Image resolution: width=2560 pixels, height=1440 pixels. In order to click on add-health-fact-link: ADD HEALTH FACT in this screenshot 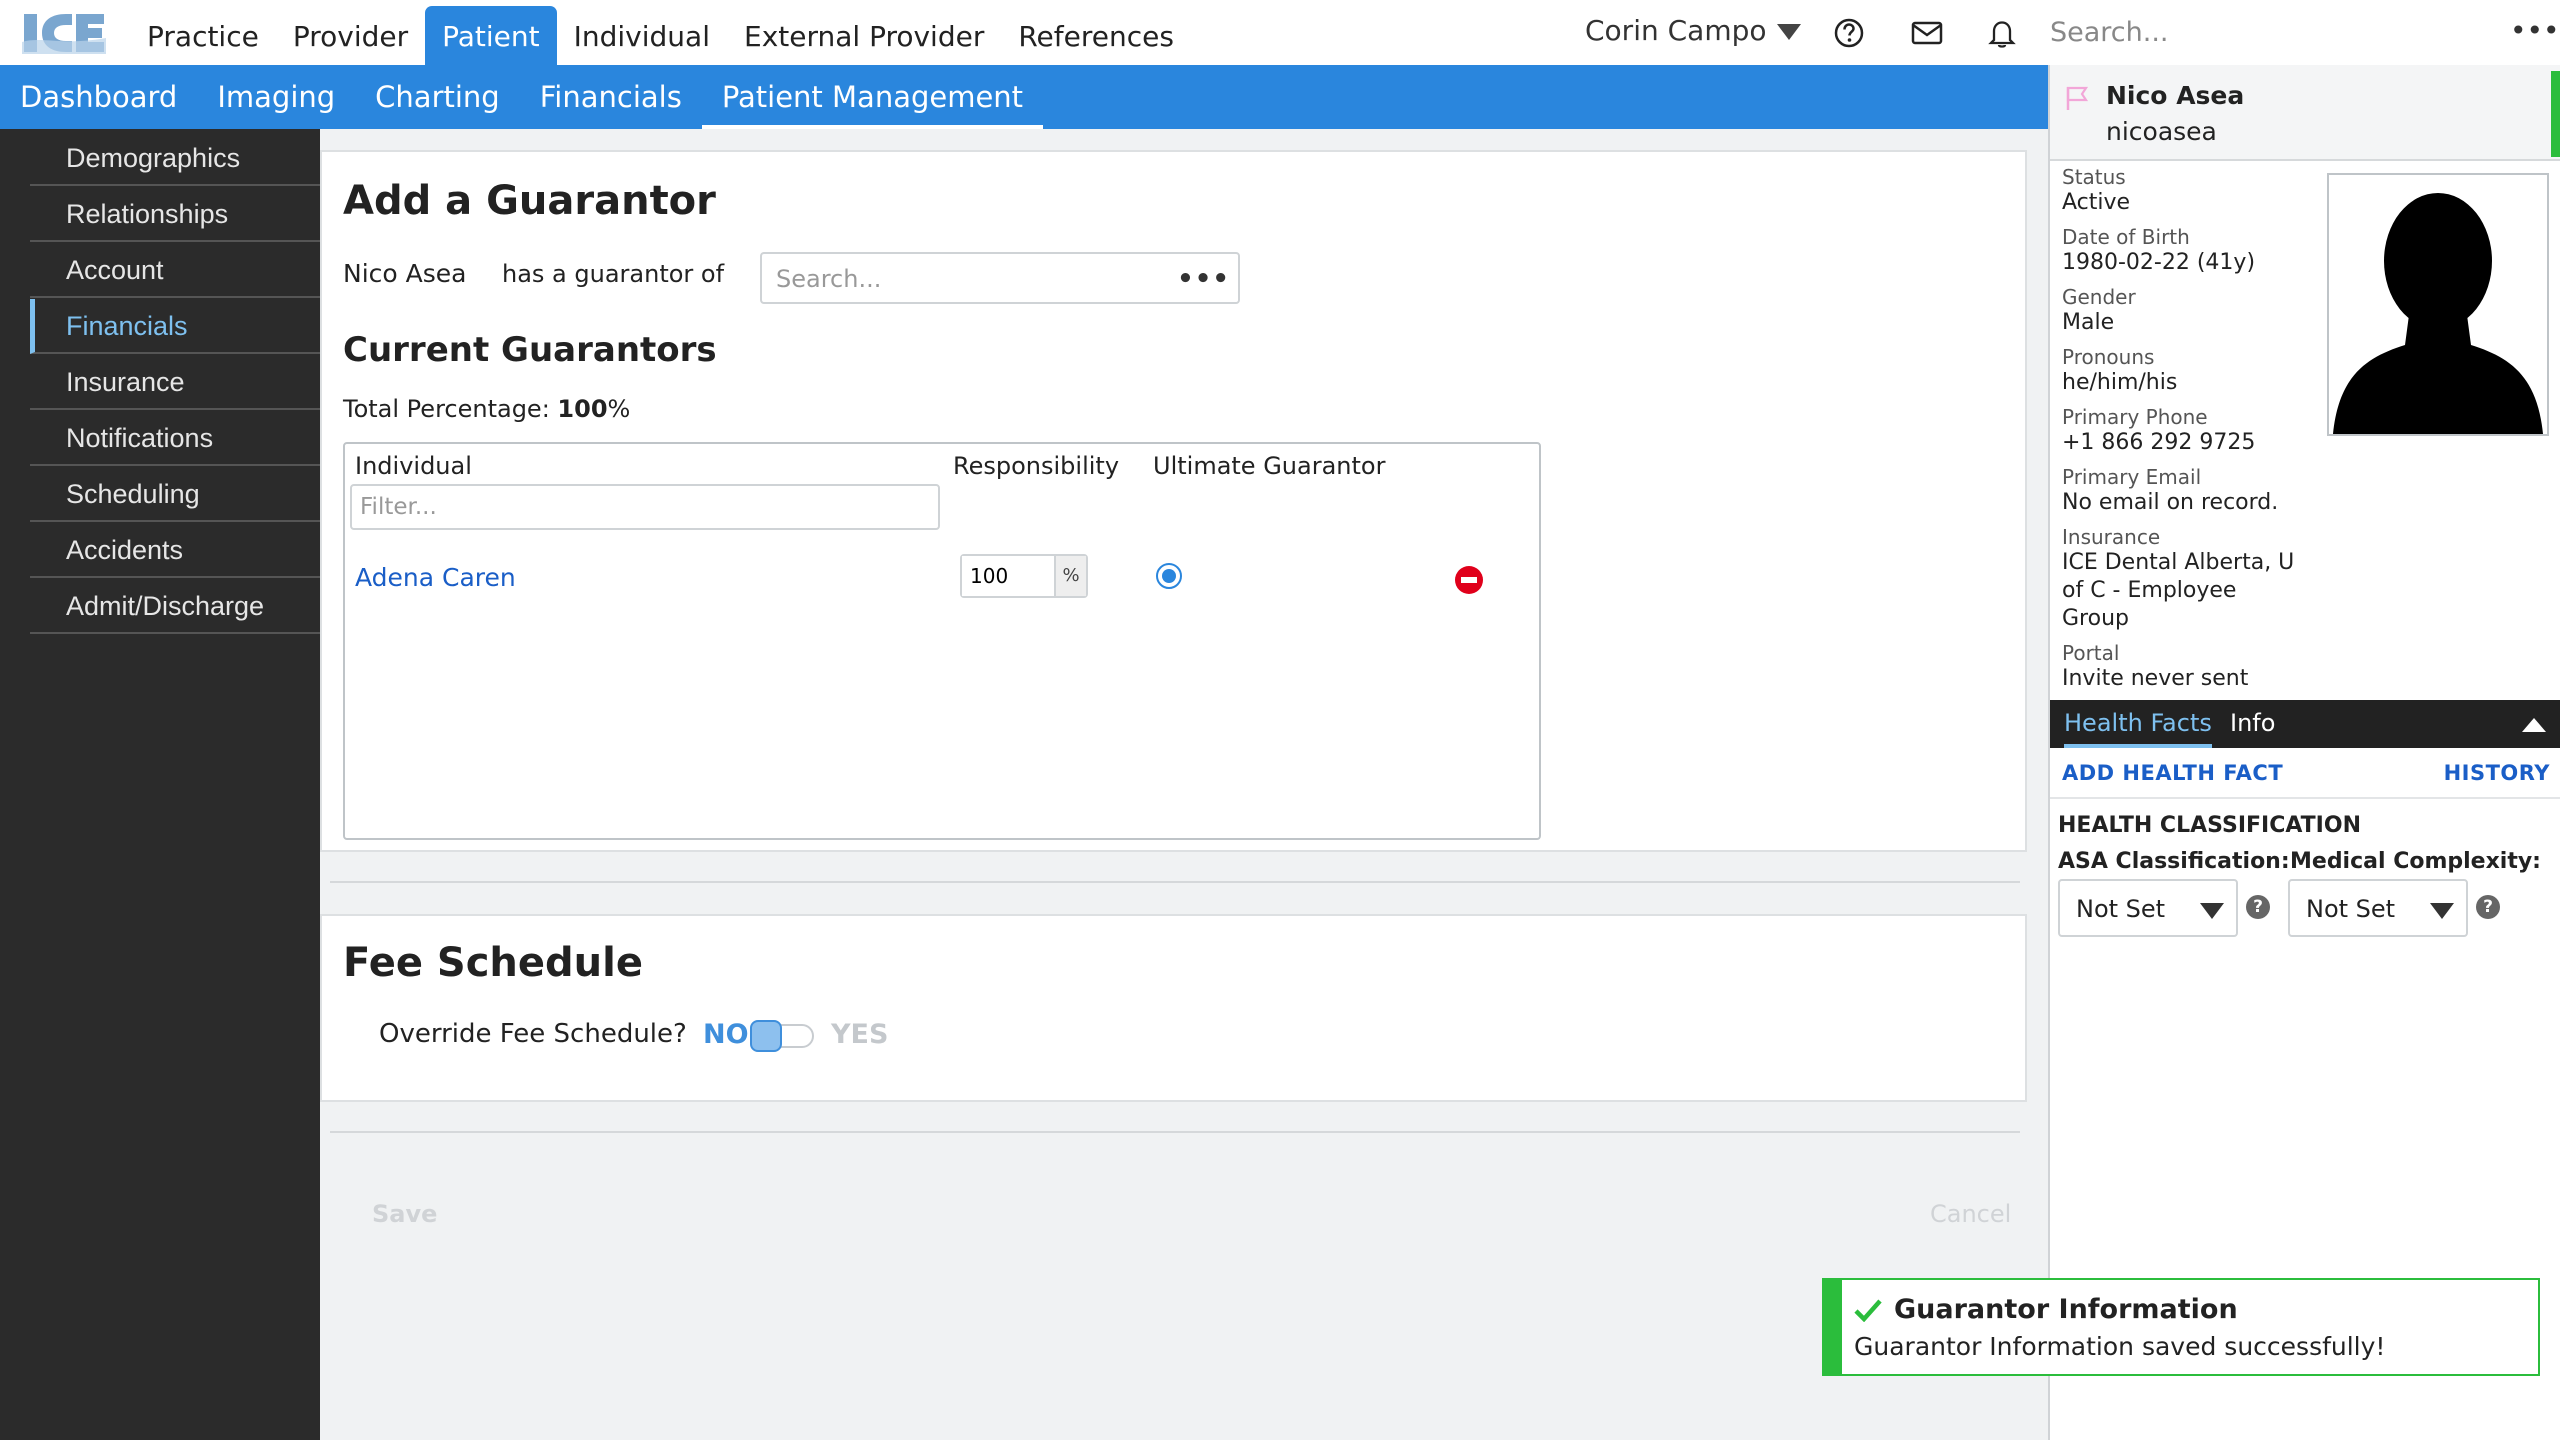, I will do `click(2172, 773)`.